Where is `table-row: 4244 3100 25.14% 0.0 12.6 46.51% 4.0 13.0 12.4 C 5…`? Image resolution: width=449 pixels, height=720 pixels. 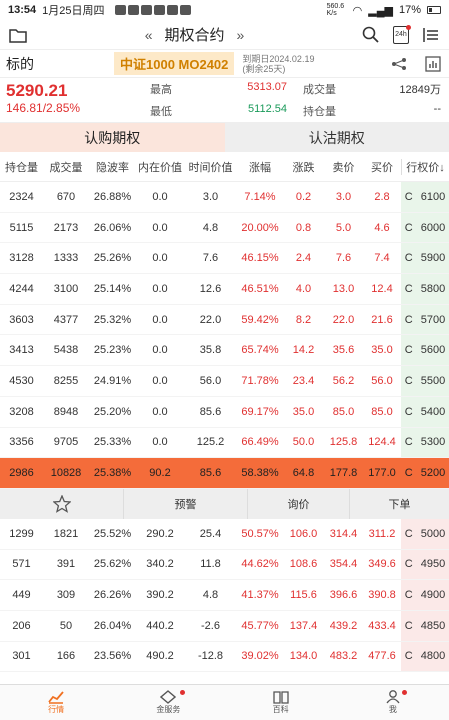
table-row: 4244 3100 25.14% 0.0 12.6 46.51% 4.0 13.0 12.4 C 5… is located at coordinates (224, 289).